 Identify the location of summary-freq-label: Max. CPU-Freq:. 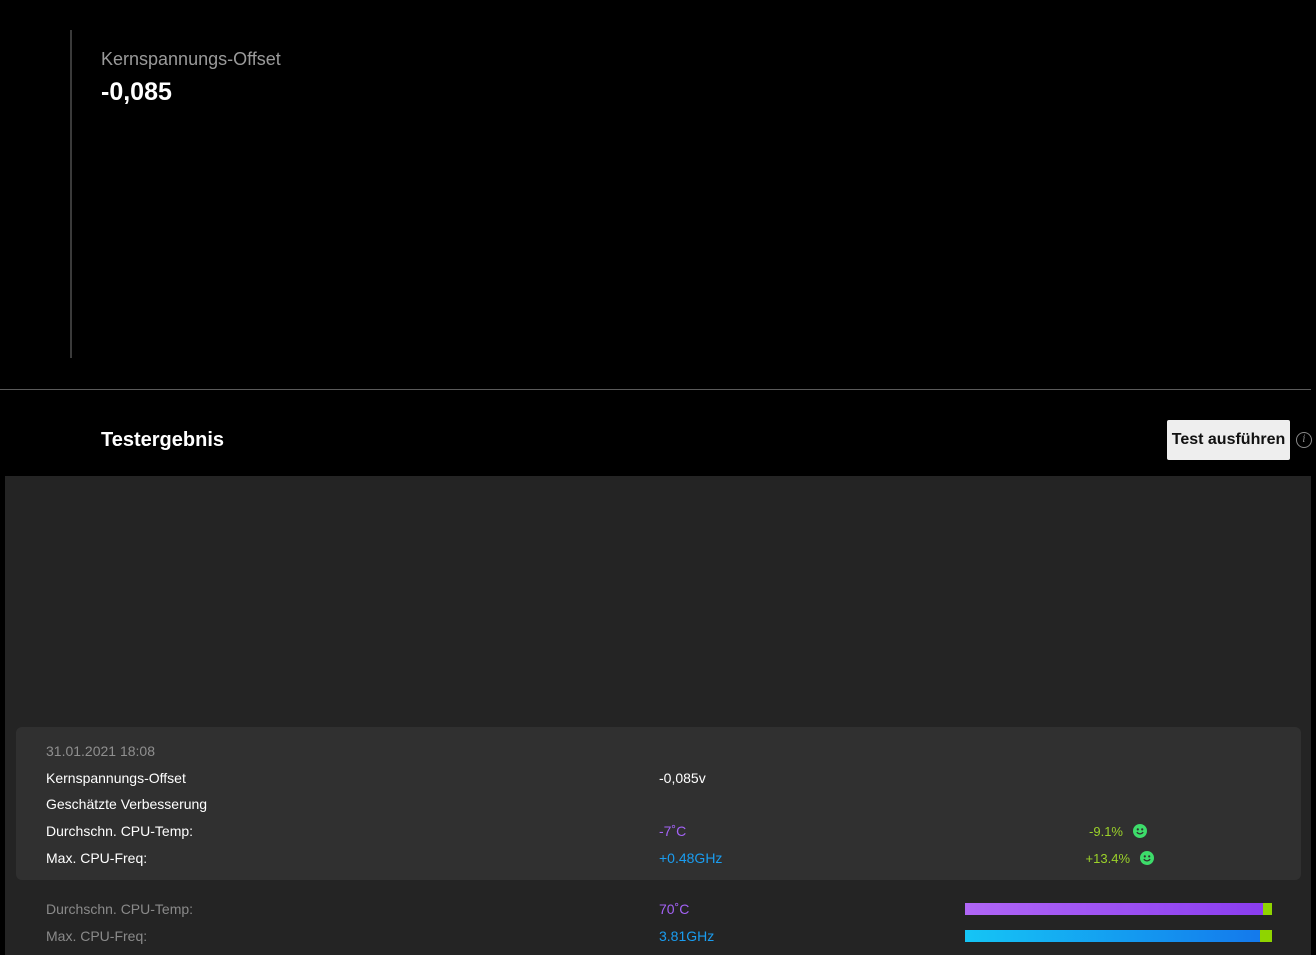
(97, 936).